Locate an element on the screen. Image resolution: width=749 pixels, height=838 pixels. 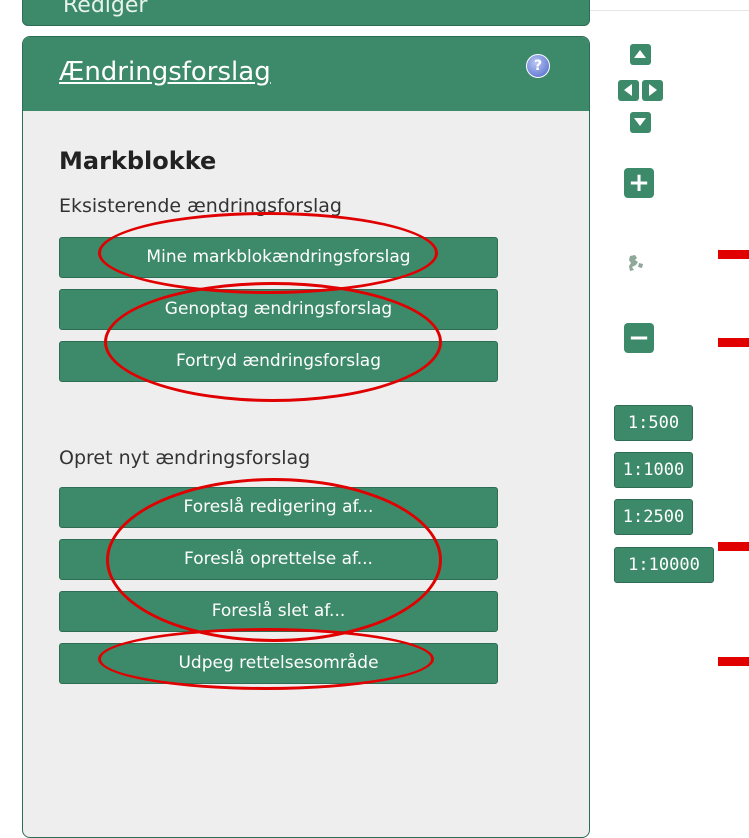
pan-right-icon is located at coordinates (652, 90).